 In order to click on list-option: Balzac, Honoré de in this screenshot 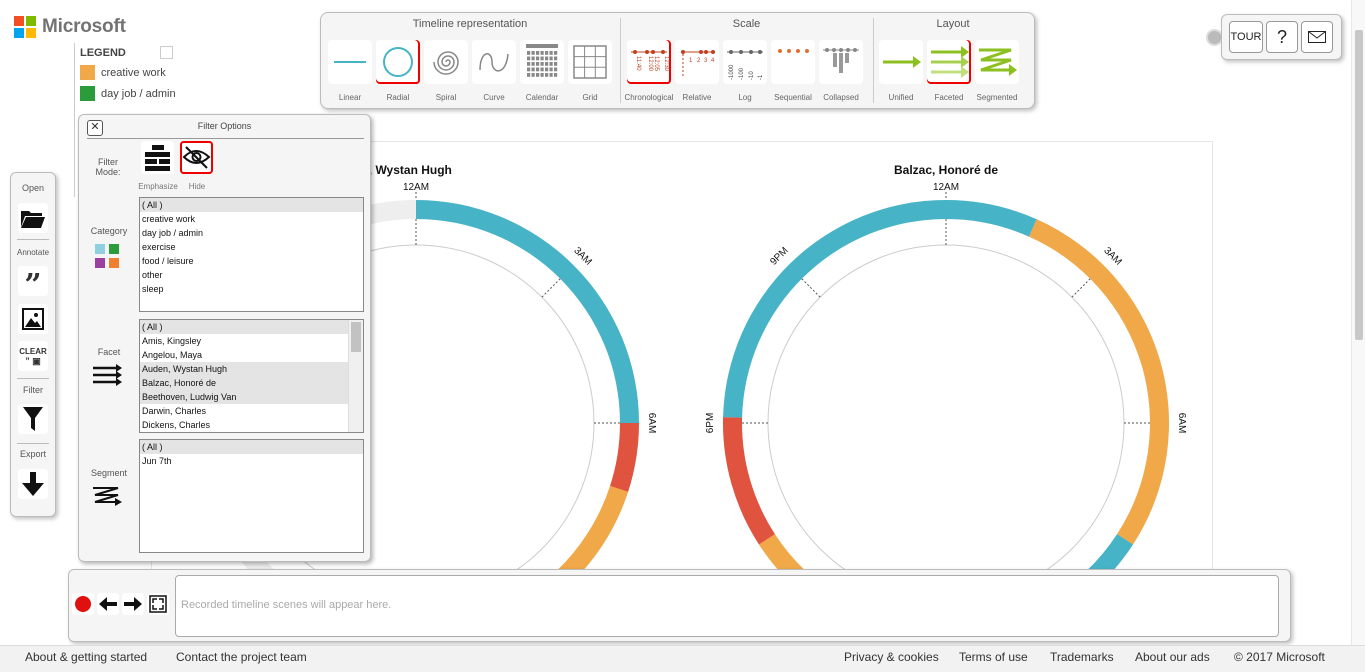, I will do `click(251, 383)`.